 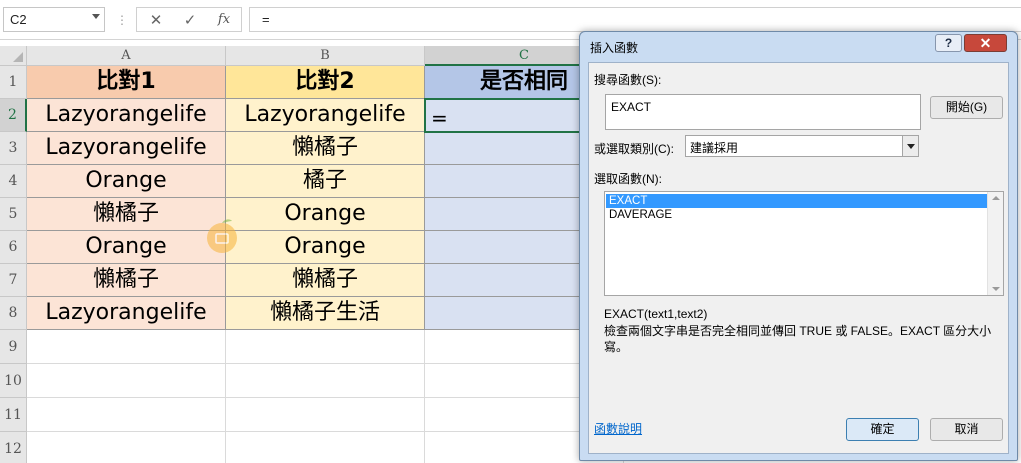 What do you see at coordinates (126, 447) in the screenshot?
I see `cell-a12` at bounding box center [126, 447].